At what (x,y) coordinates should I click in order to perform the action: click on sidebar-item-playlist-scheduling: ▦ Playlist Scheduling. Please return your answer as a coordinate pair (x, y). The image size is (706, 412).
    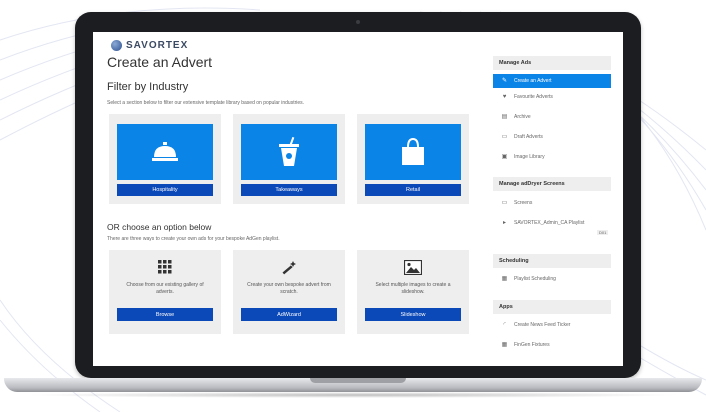
    Looking at the image, I should click on (552, 279).